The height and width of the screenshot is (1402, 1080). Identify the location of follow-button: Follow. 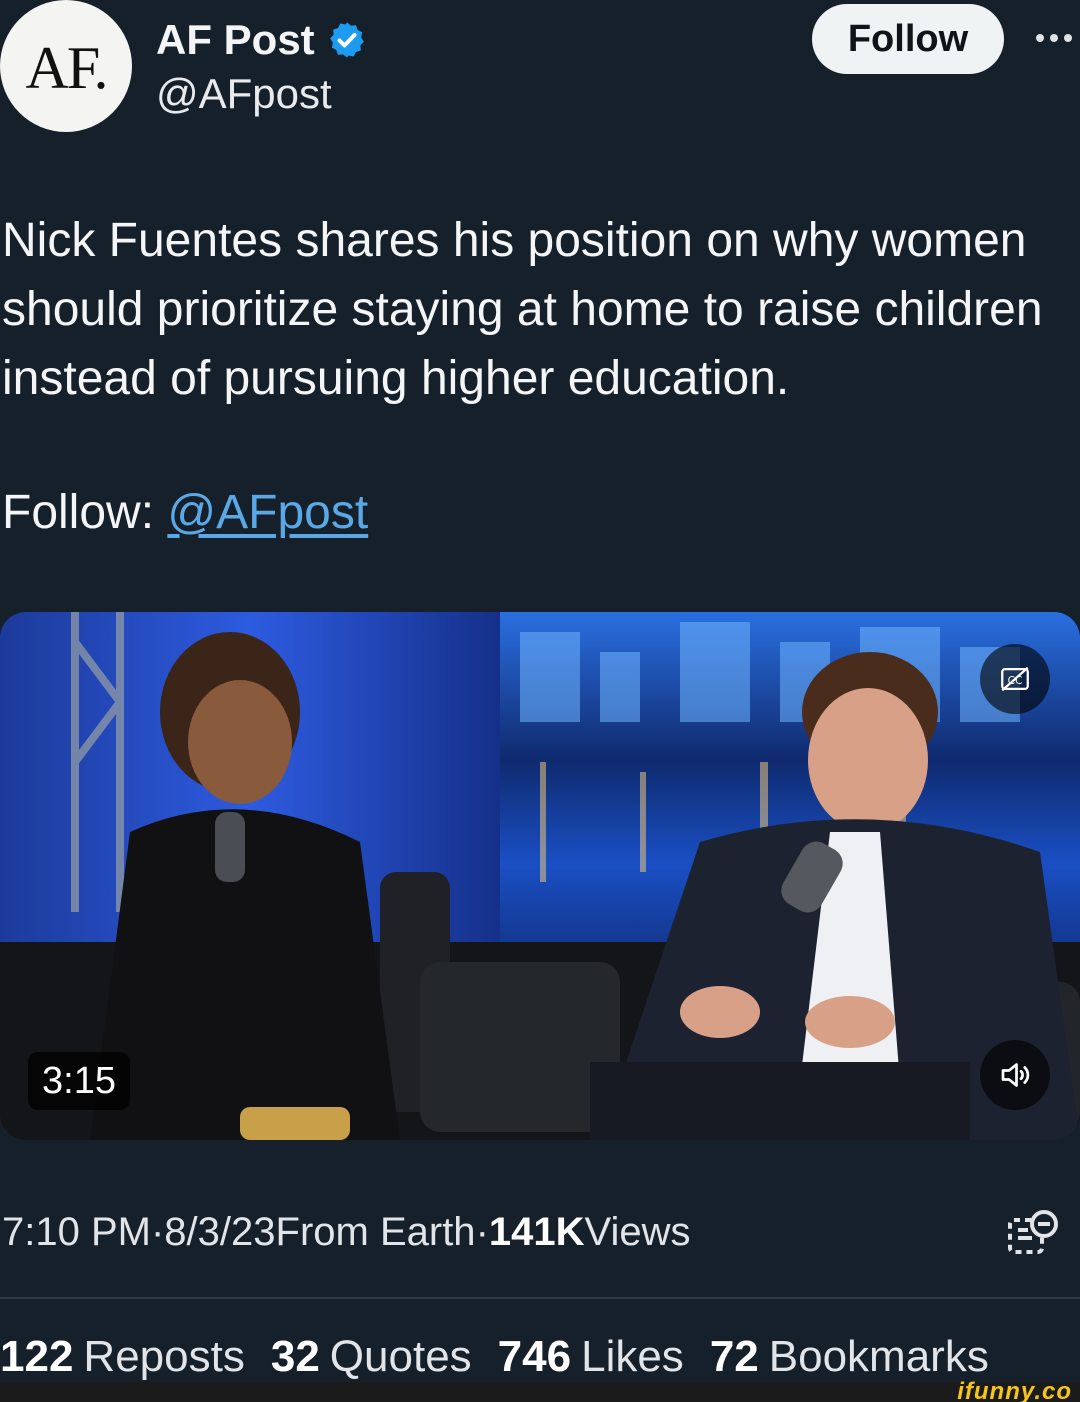
(908, 39).